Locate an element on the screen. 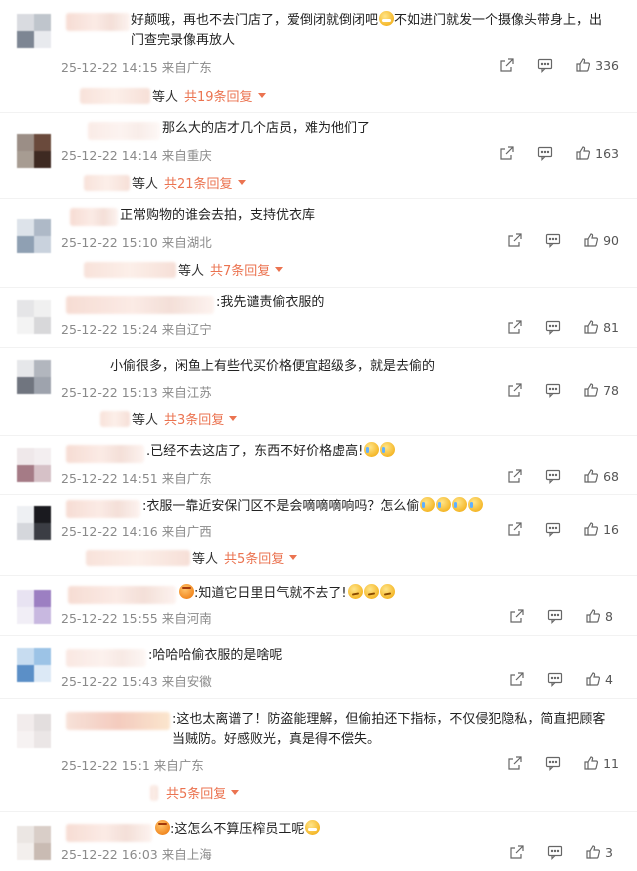 This screenshot has height=871, width=637. comment-actions: 90 is located at coordinates (563, 240).